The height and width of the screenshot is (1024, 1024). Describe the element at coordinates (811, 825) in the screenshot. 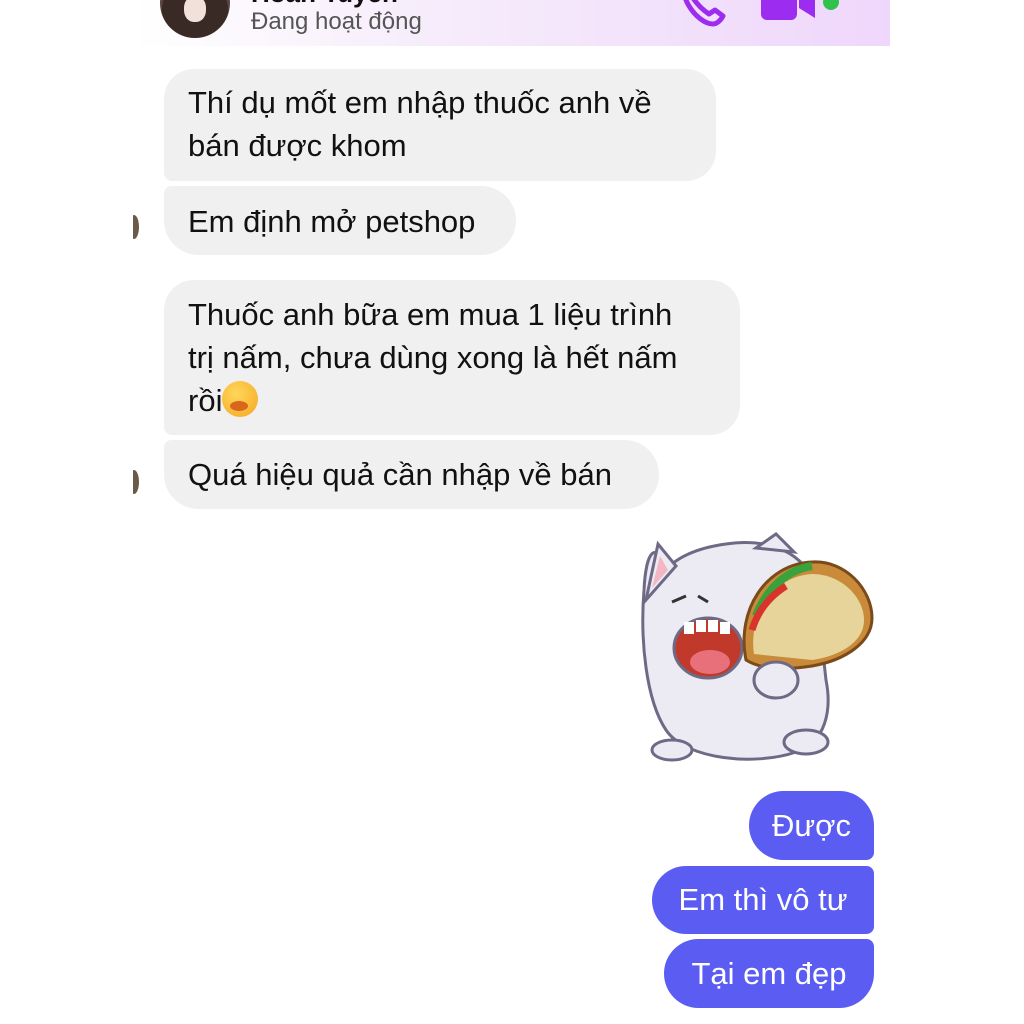

I see `outgoing-message: Được` at that location.